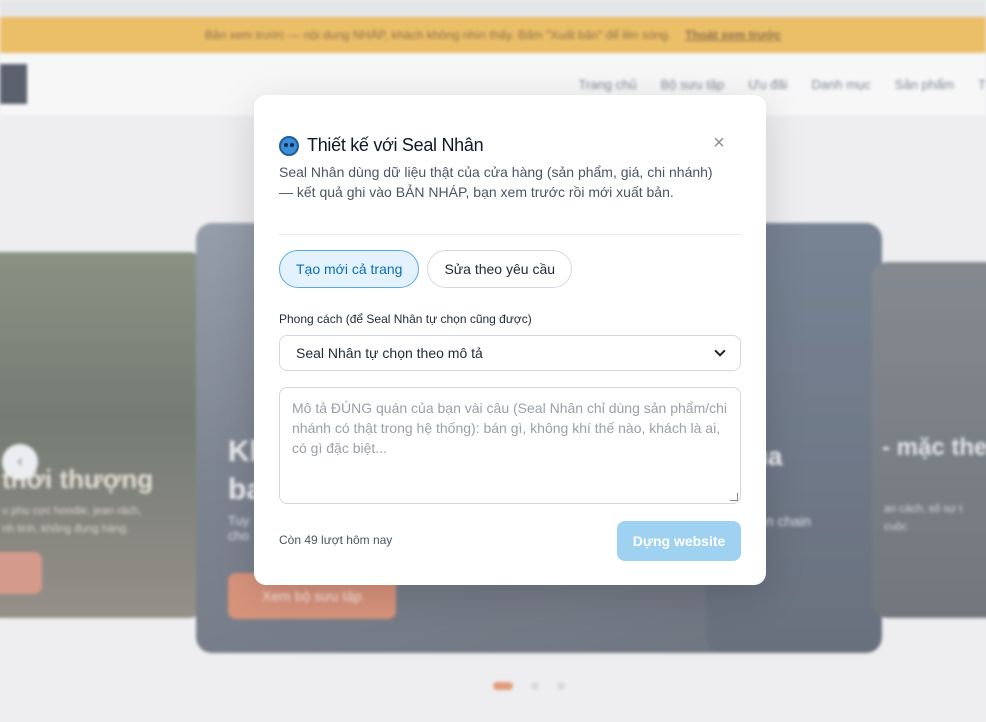 Image resolution: width=986 pixels, height=722 pixels. What do you see at coordinates (510, 353) in the screenshot?
I see `style-select: Seal Nhân tự chọn theo mô tả` at bounding box center [510, 353].